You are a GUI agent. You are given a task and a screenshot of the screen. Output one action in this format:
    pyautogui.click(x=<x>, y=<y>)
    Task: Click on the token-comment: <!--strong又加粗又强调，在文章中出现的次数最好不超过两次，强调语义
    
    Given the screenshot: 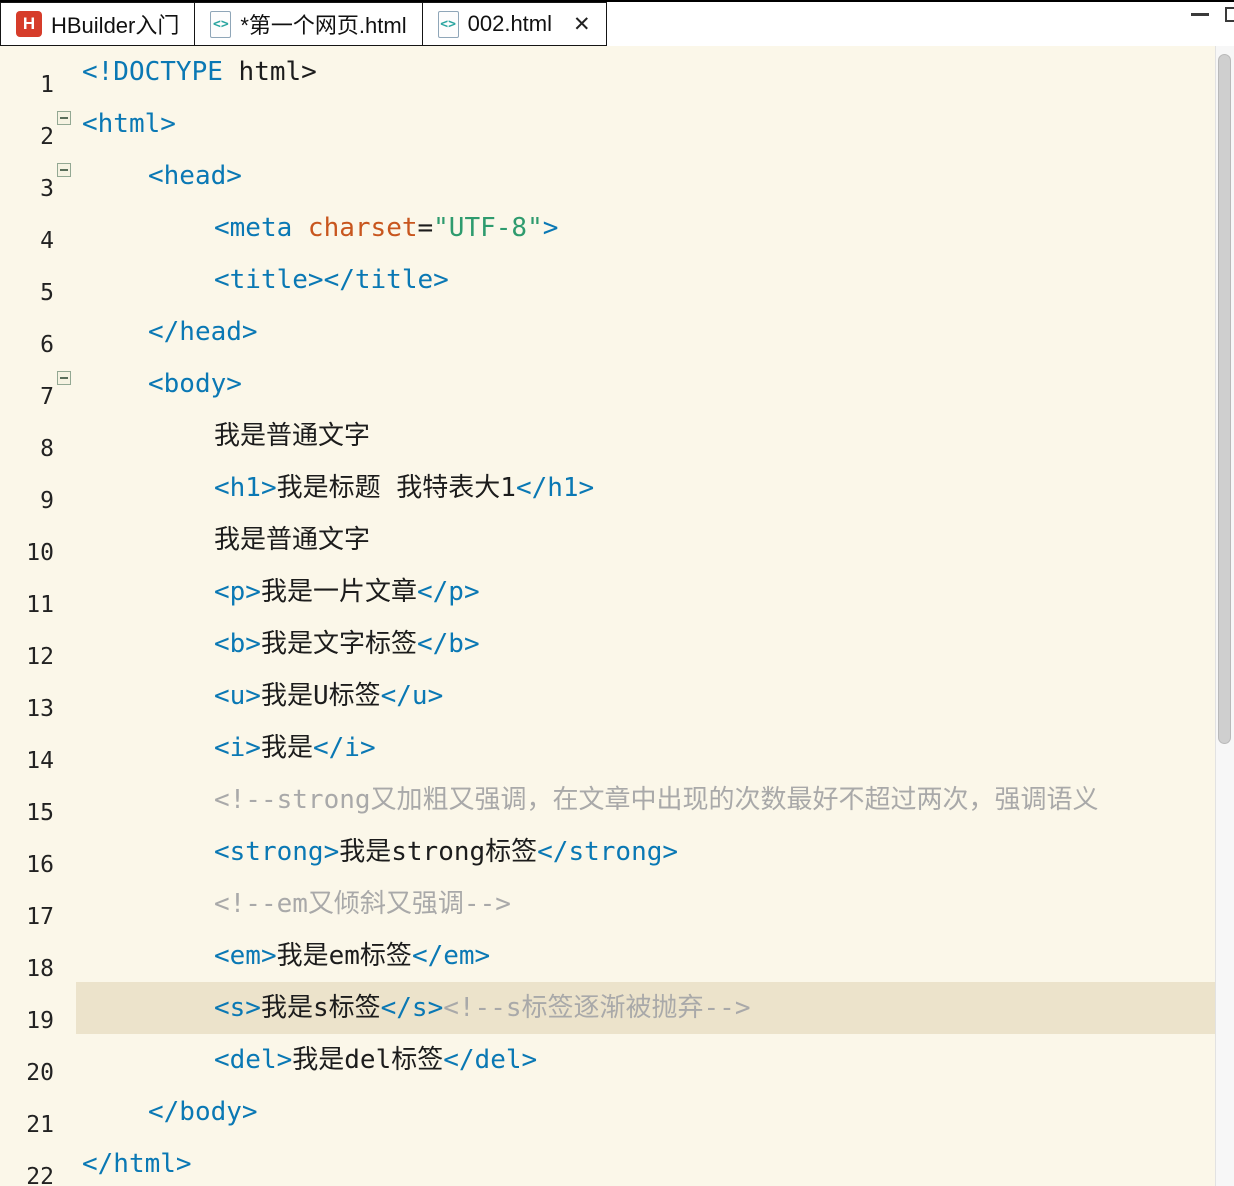 What is the action you would take?
    pyautogui.click(x=656, y=800)
    